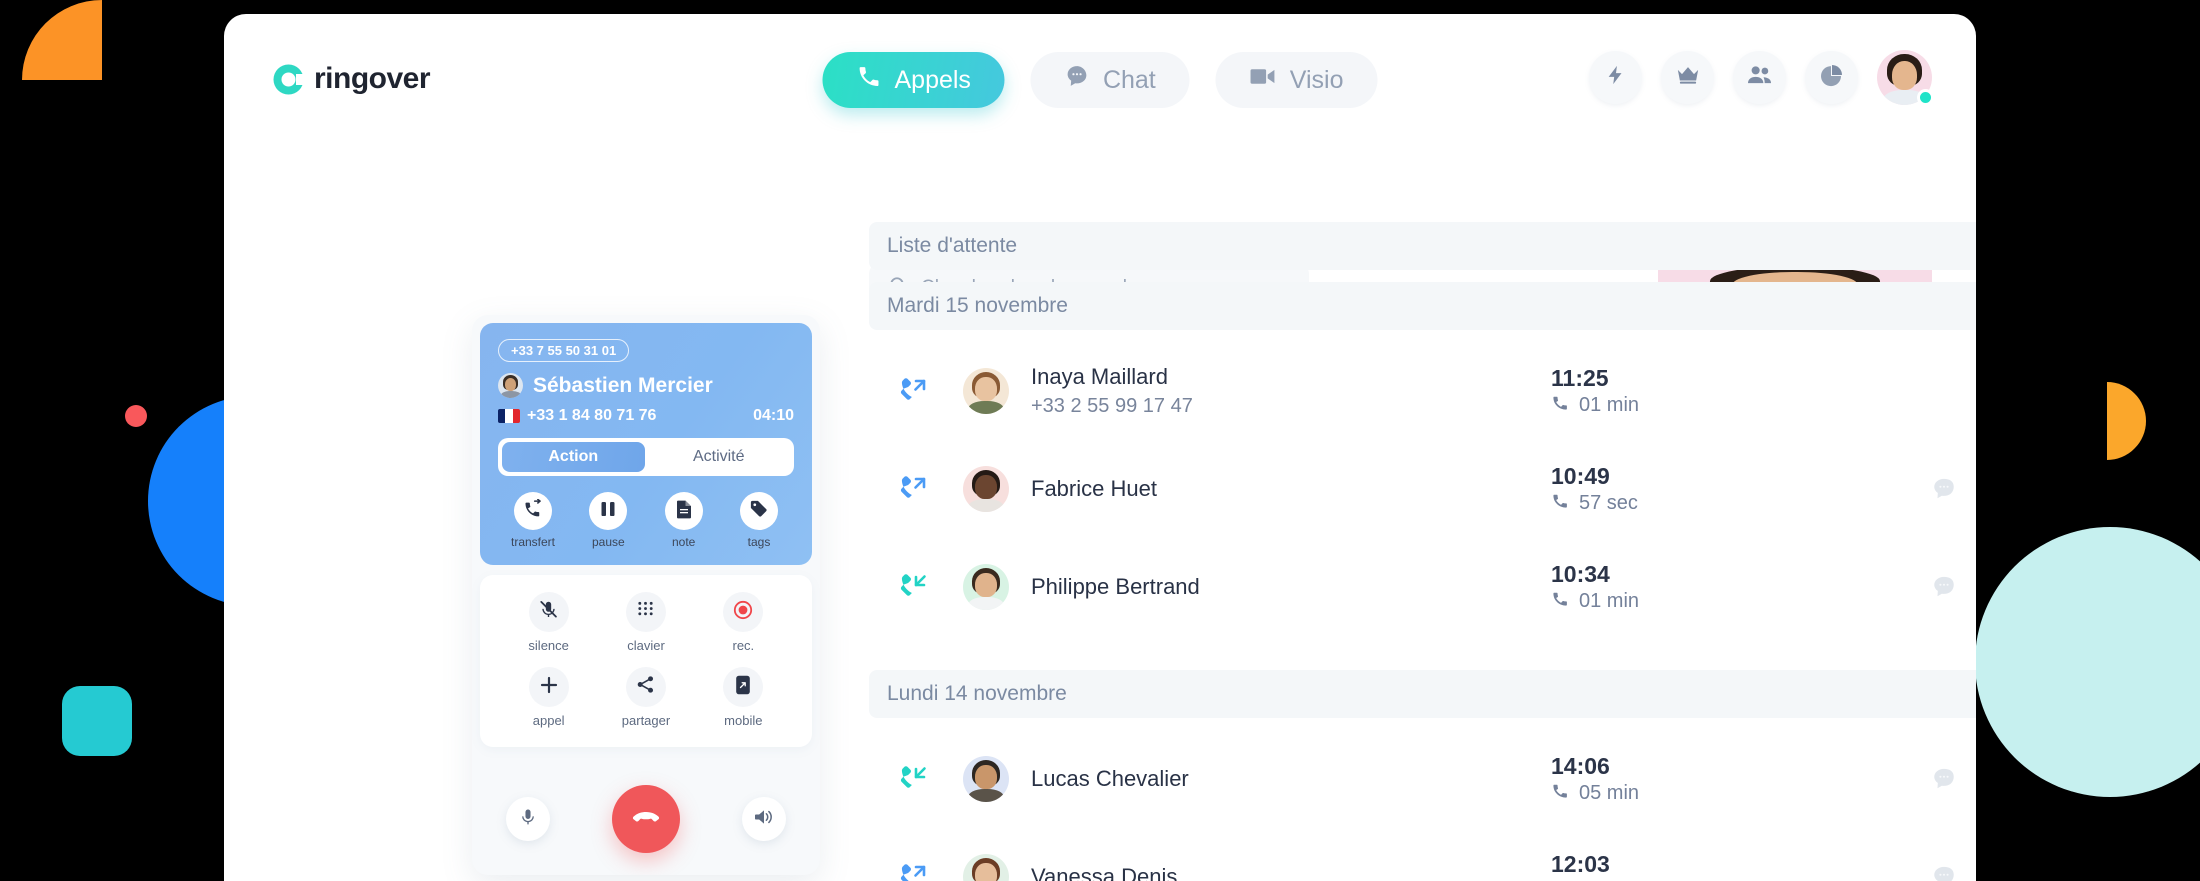 This screenshot has height=881, width=2200. What do you see at coordinates (1609, 793) in the screenshot?
I see `duration-text: 05 min` at bounding box center [1609, 793].